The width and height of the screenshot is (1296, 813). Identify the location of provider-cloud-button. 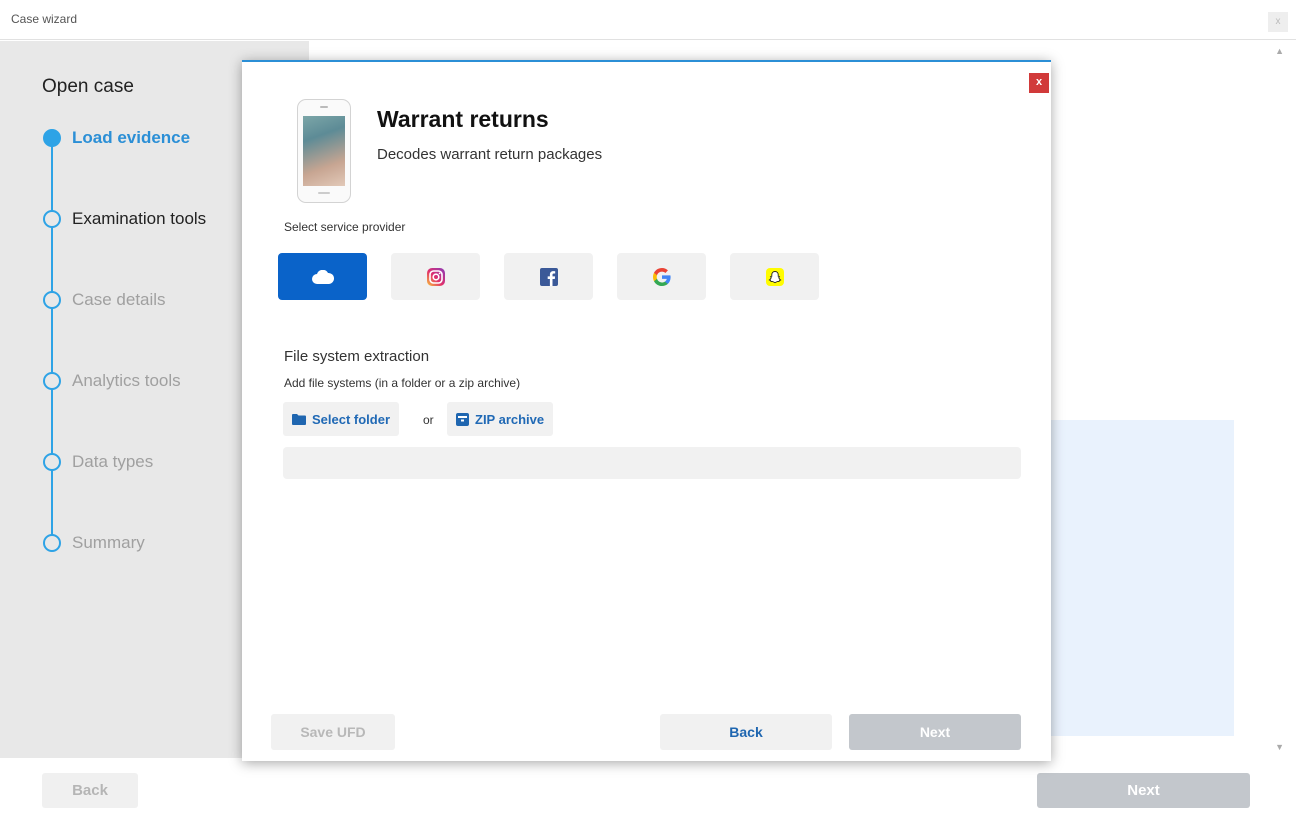
(322, 276).